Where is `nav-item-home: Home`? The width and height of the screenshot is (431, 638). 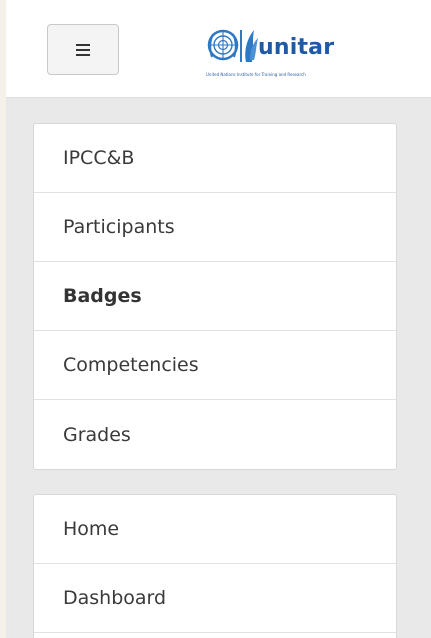
nav-item-home: Home is located at coordinates (215, 529).